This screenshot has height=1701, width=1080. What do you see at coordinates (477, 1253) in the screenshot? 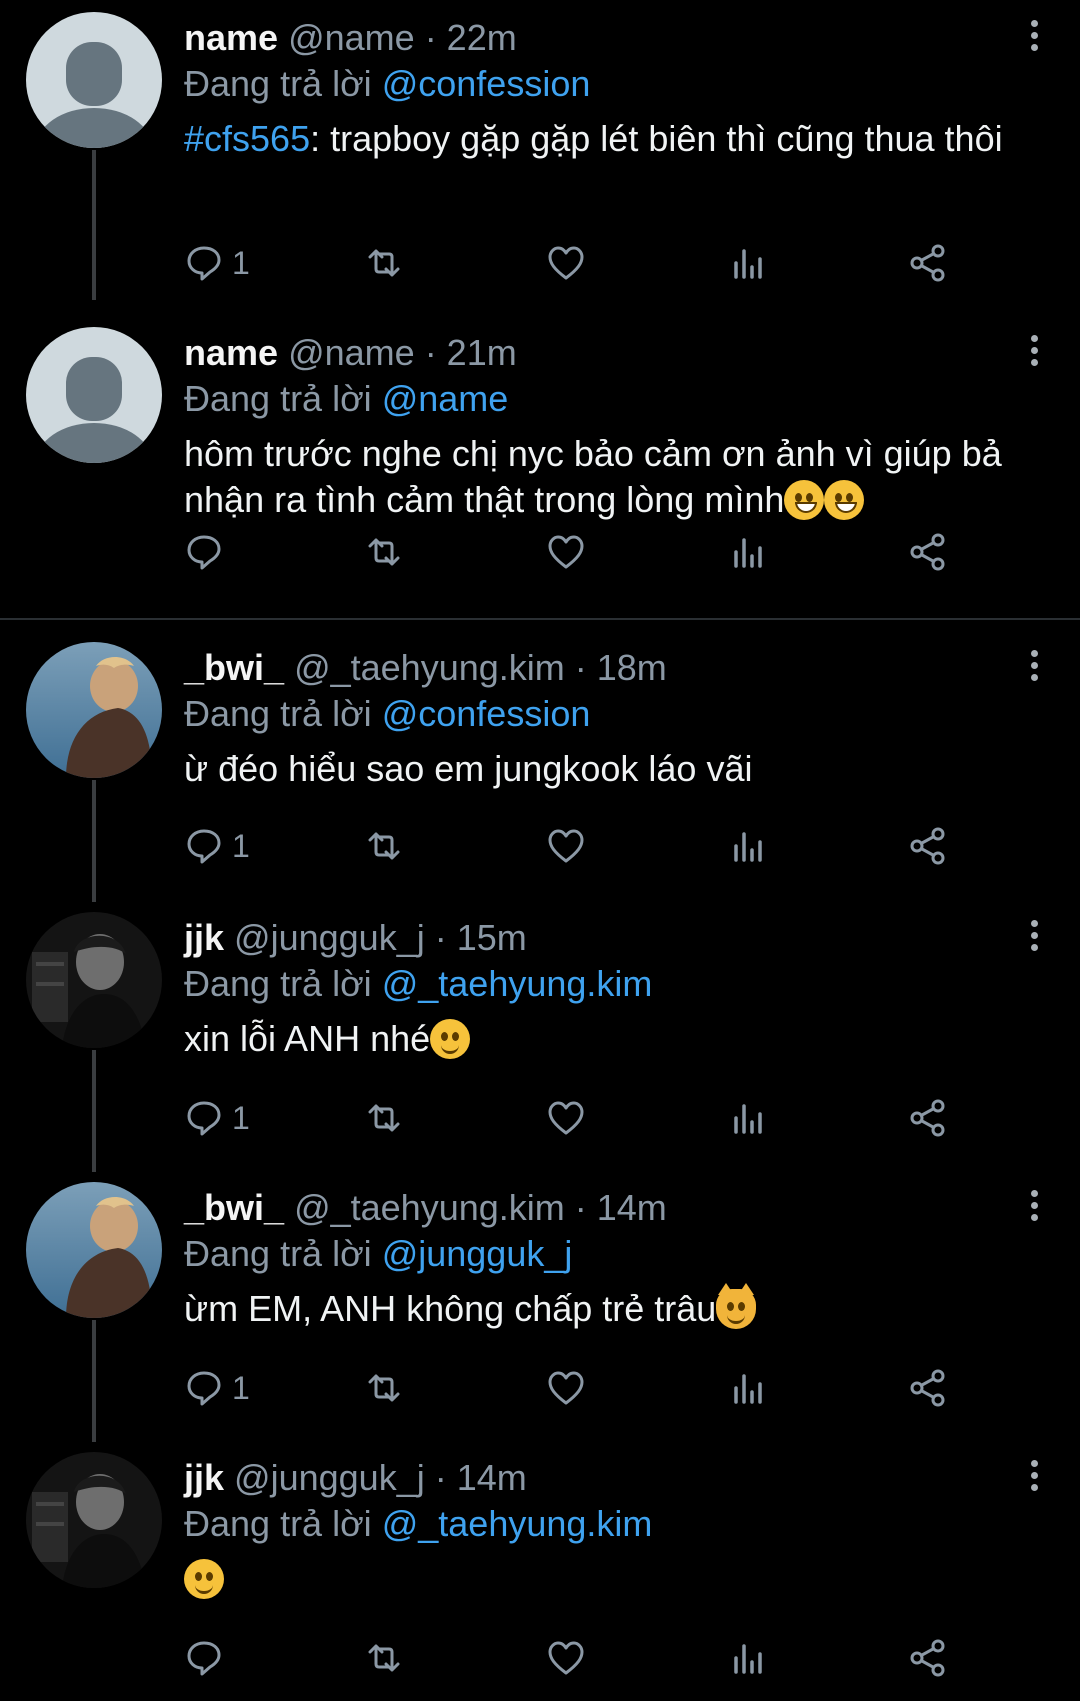
I see `reply-mention: @jungguk_j` at bounding box center [477, 1253].